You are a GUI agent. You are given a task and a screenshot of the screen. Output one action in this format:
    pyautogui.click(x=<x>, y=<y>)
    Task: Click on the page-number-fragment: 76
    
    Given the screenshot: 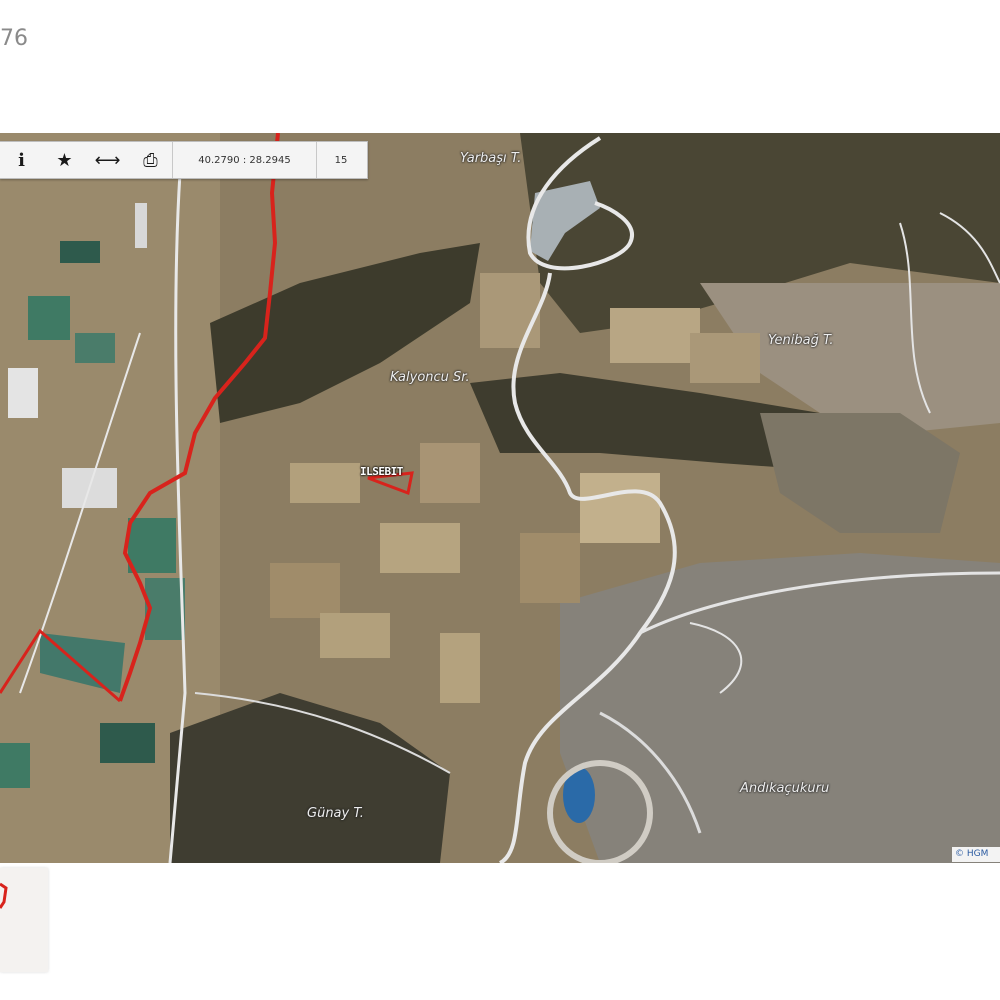 What is the action you would take?
    pyautogui.click(x=14, y=38)
    